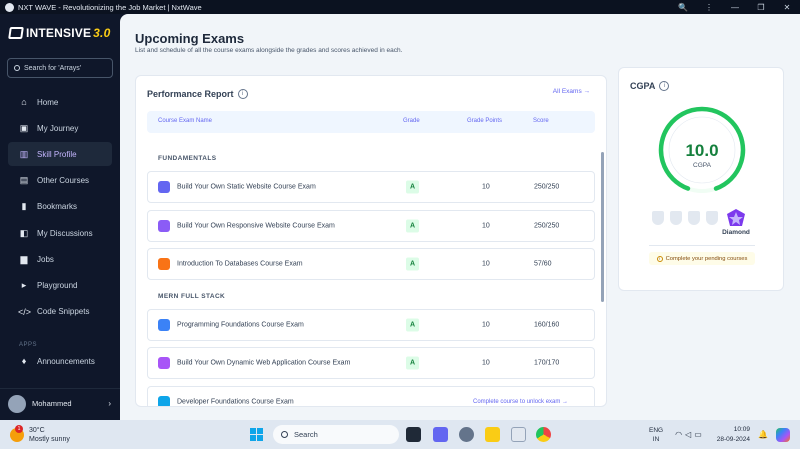 The width and height of the screenshot is (800, 449). Describe the element at coordinates (24, 180) in the screenshot. I see `book-icon: ▤` at that location.